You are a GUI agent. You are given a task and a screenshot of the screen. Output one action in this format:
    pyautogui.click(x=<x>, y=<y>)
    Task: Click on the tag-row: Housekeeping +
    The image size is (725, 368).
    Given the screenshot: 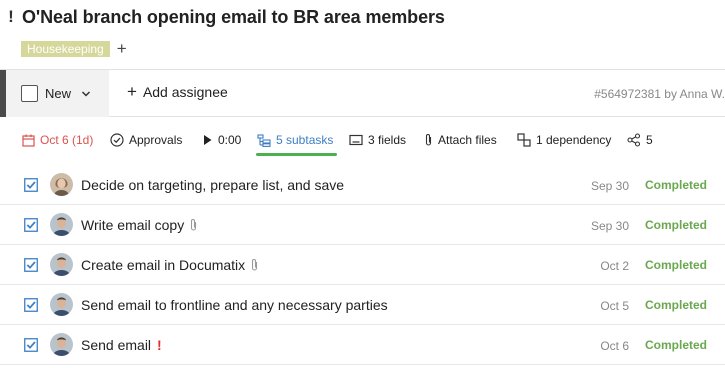 What is the action you would take?
    pyautogui.click(x=74, y=49)
    